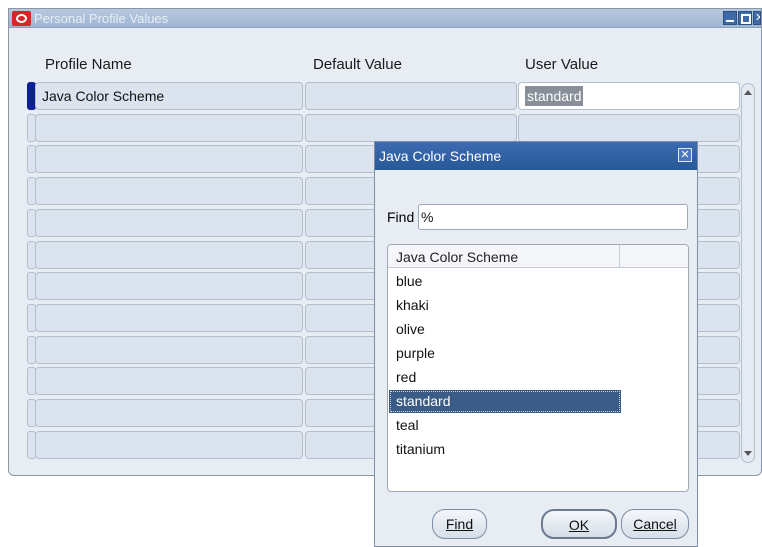  Describe the element at coordinates (505, 401) in the screenshot. I see `list-item-standard: standard` at that location.